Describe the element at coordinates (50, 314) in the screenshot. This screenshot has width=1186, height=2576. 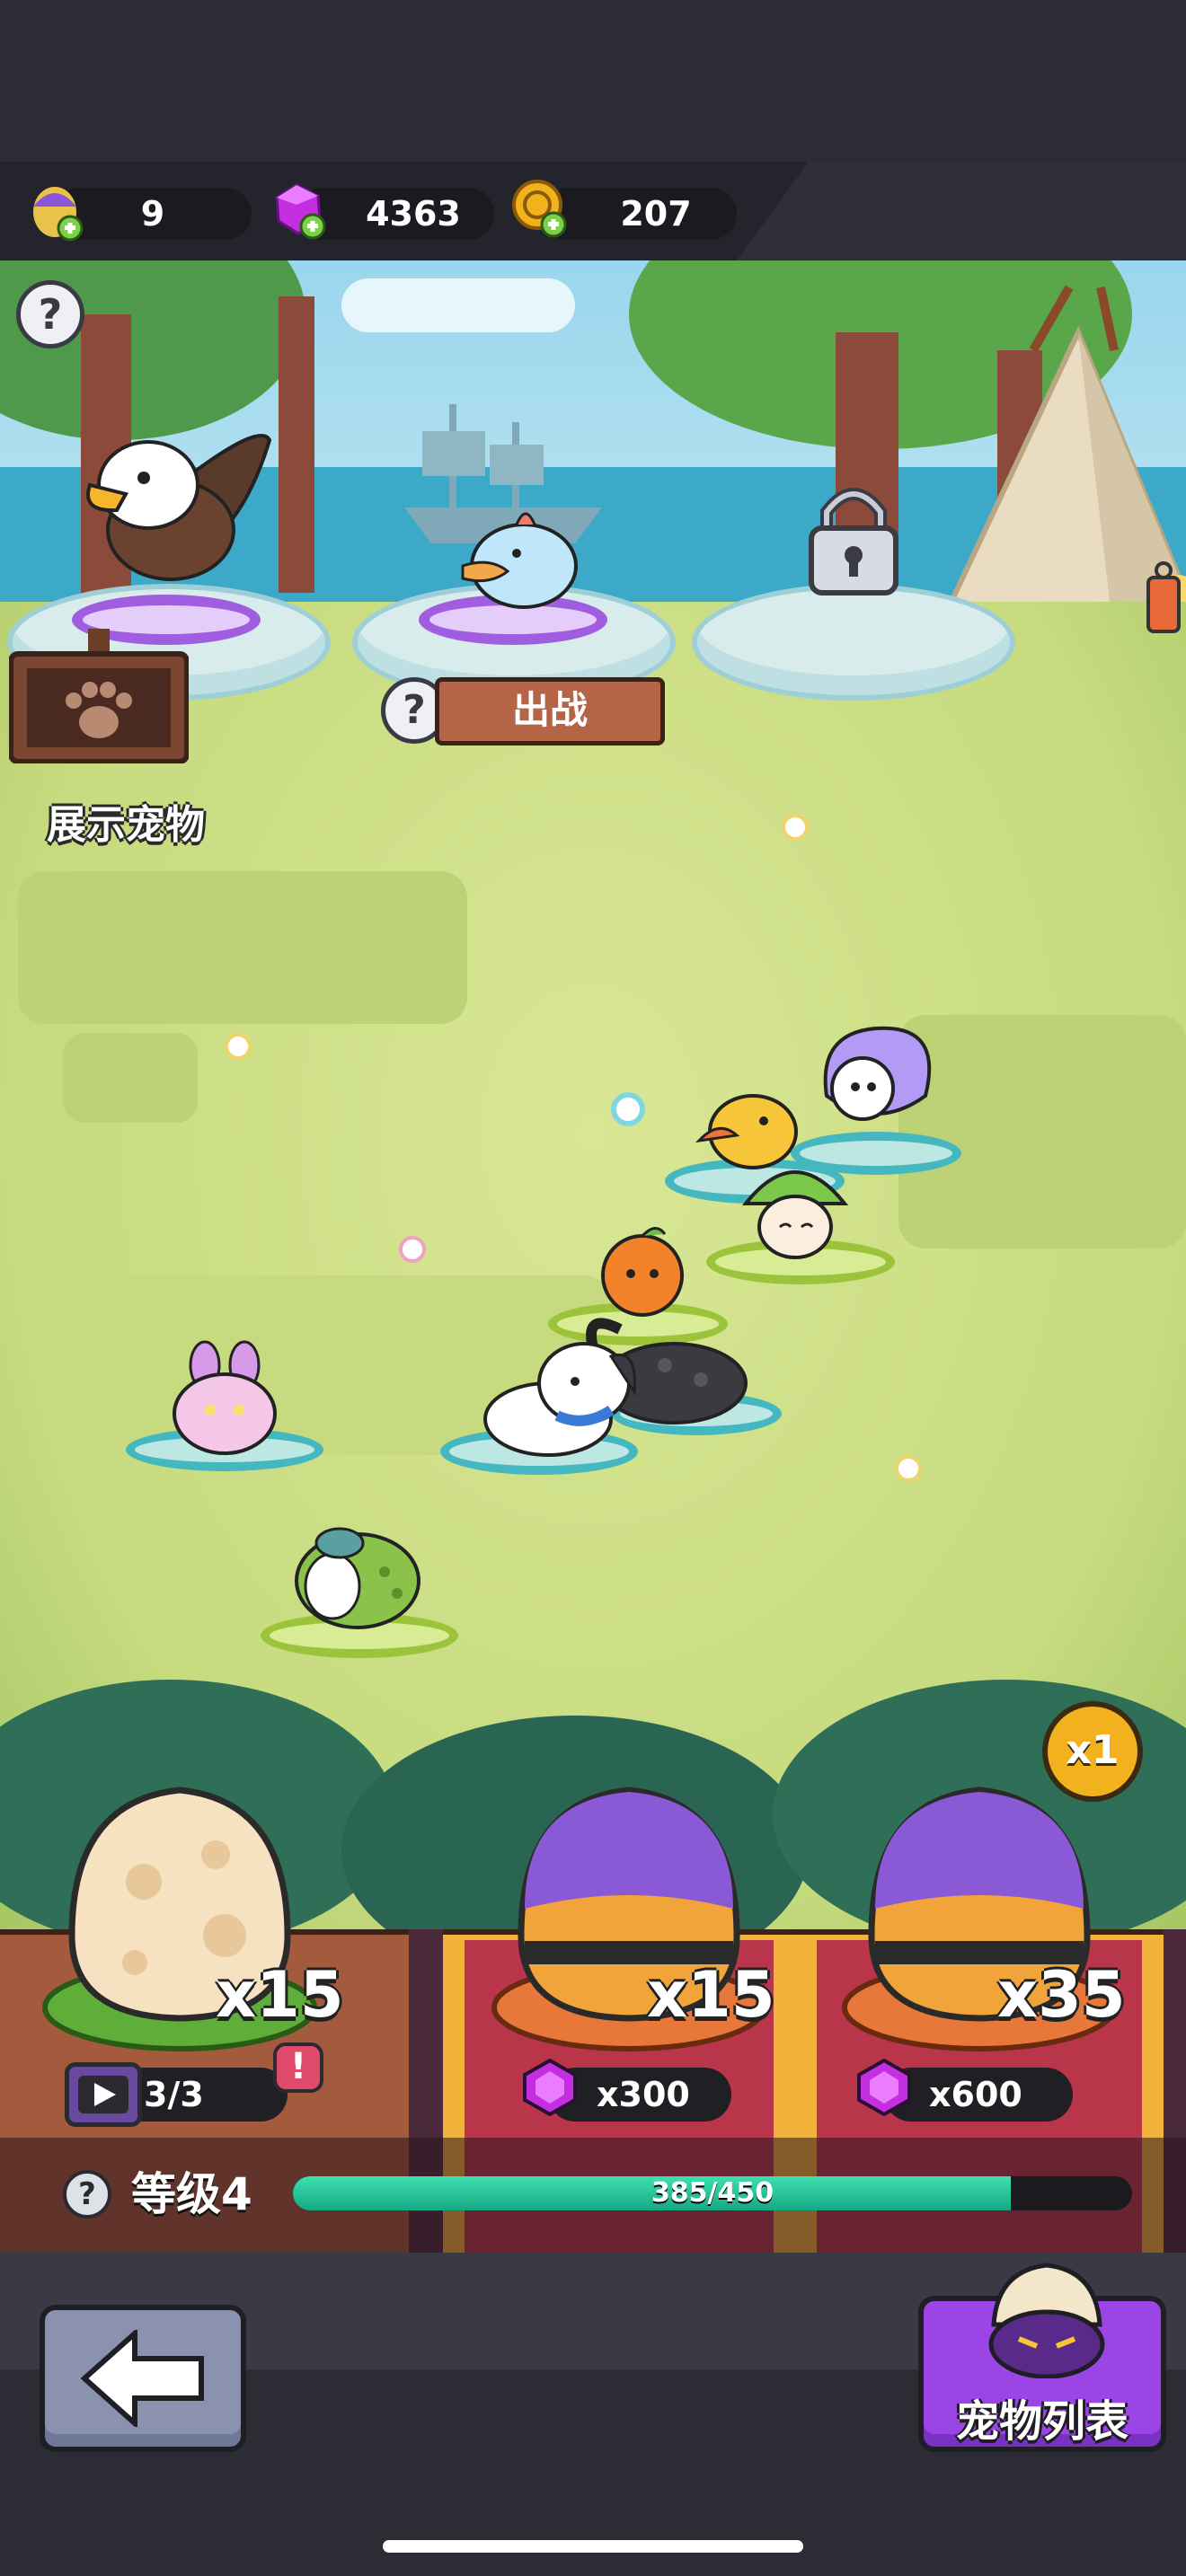
I see `help-button: ?` at that location.